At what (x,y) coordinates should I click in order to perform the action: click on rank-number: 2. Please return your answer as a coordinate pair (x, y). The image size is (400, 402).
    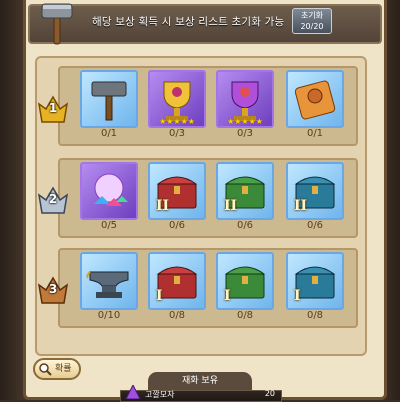
    Looking at the image, I should click on (53, 199).